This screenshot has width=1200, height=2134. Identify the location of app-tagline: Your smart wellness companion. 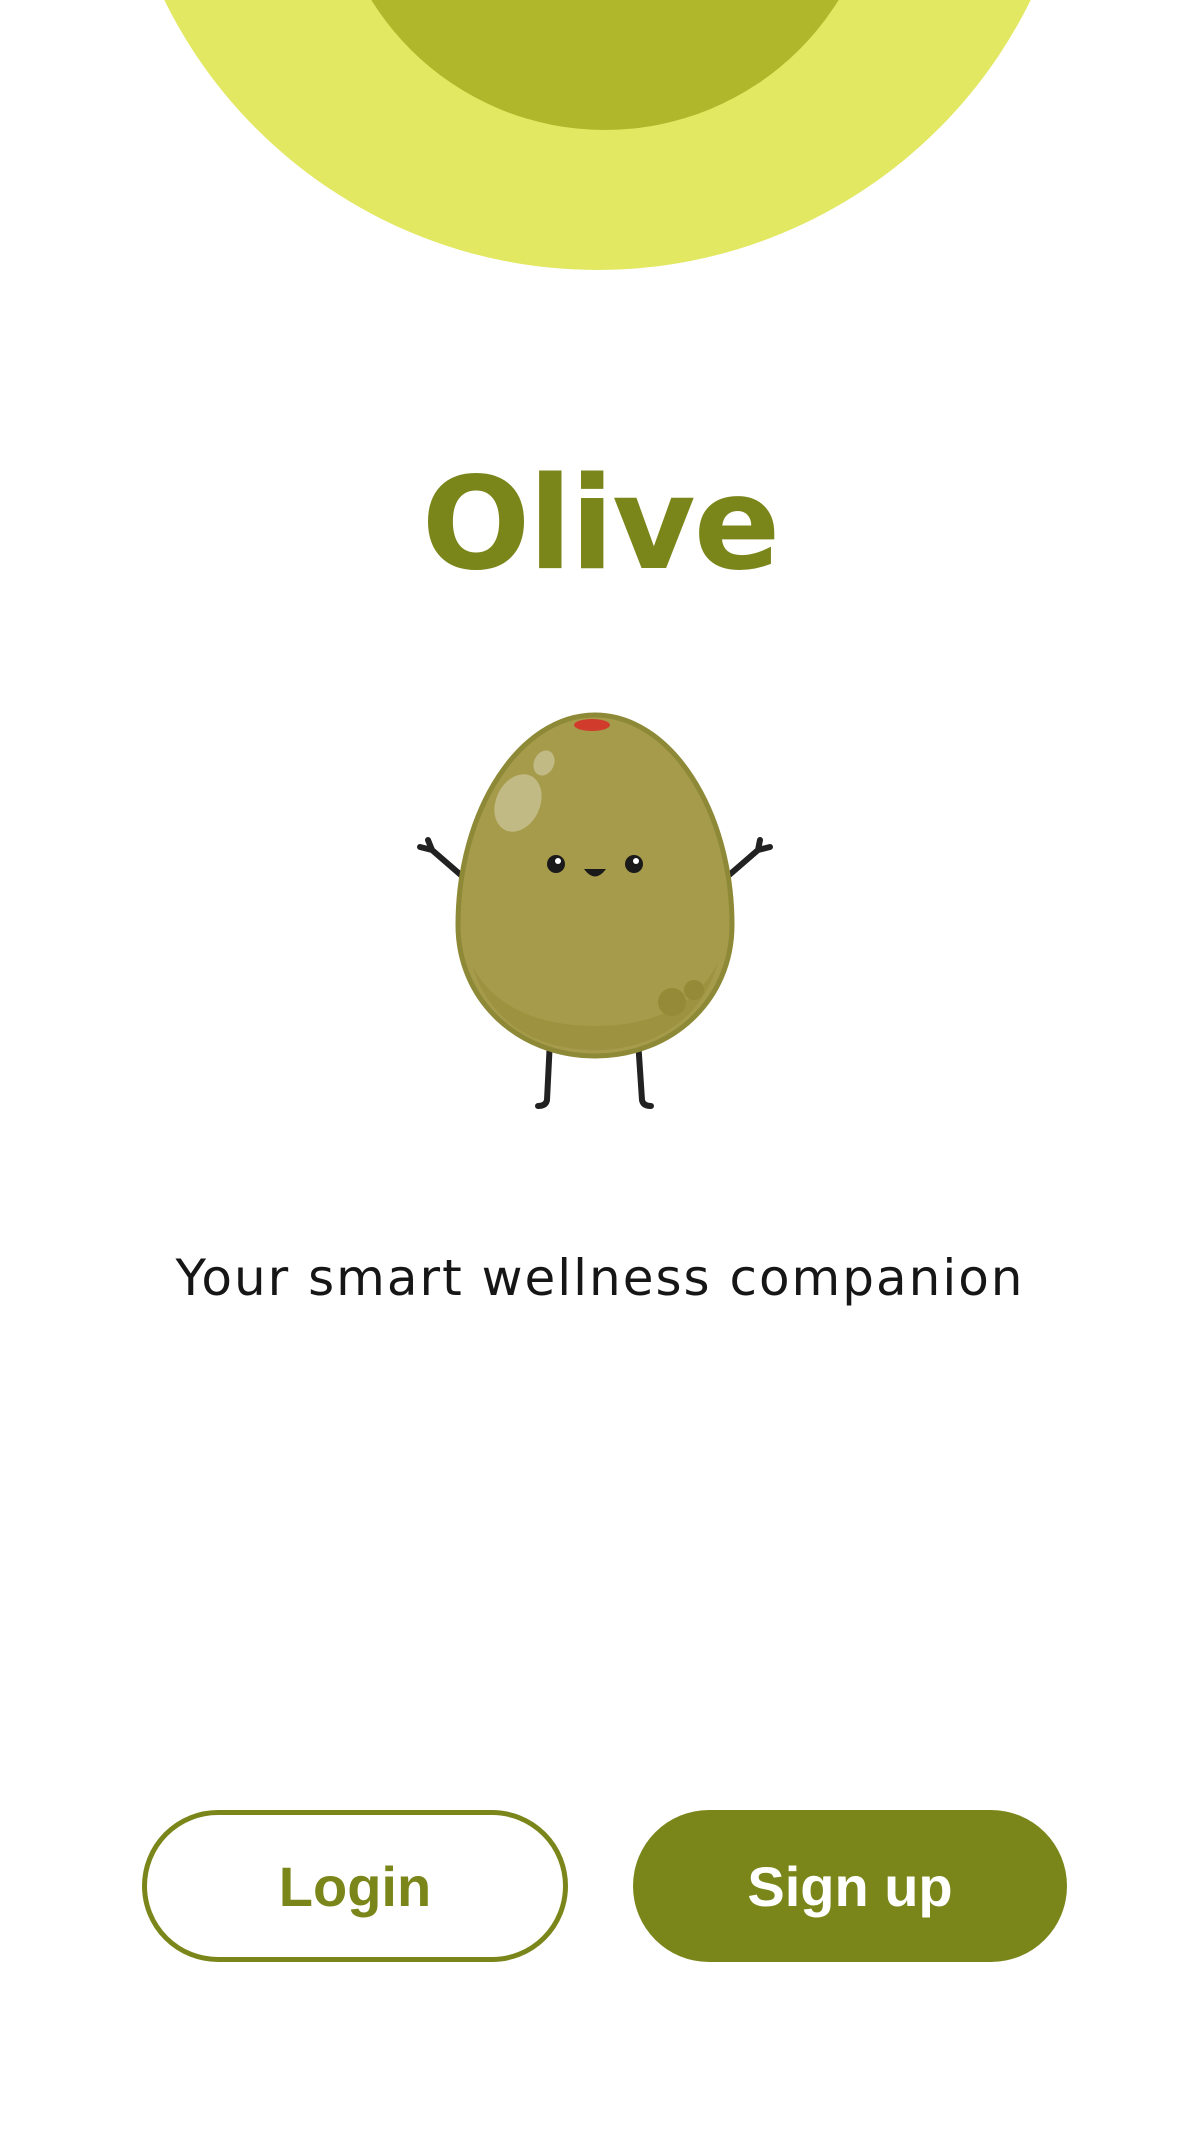
(600, 1278).